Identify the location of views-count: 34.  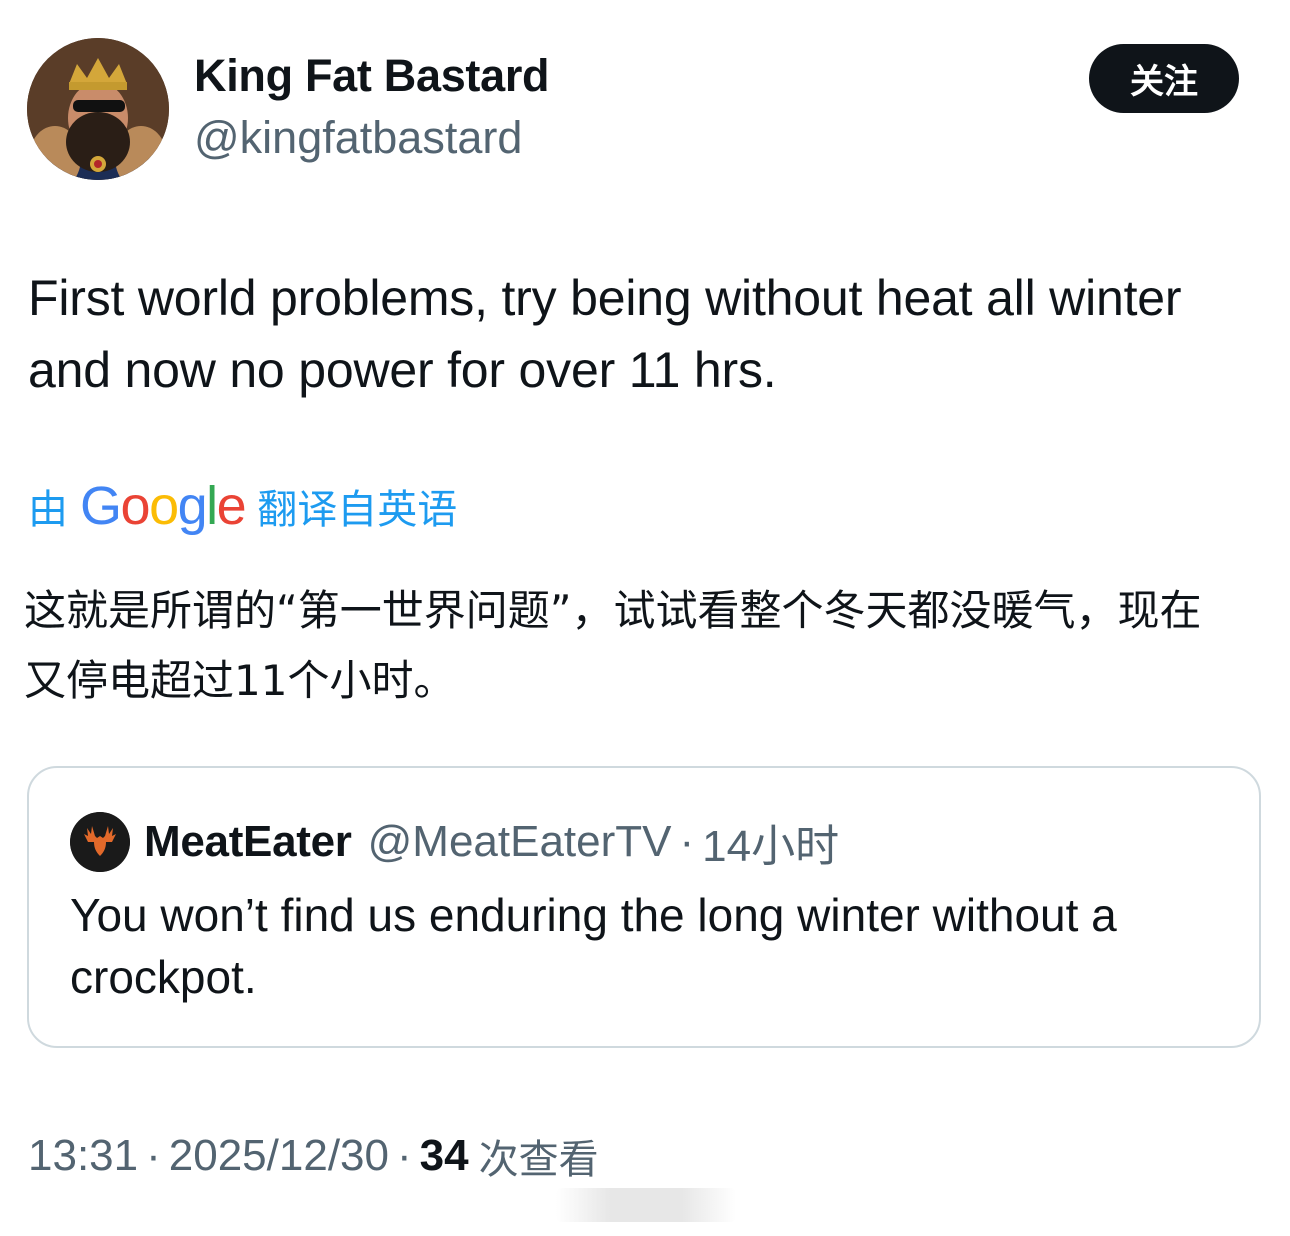
(444, 1156).